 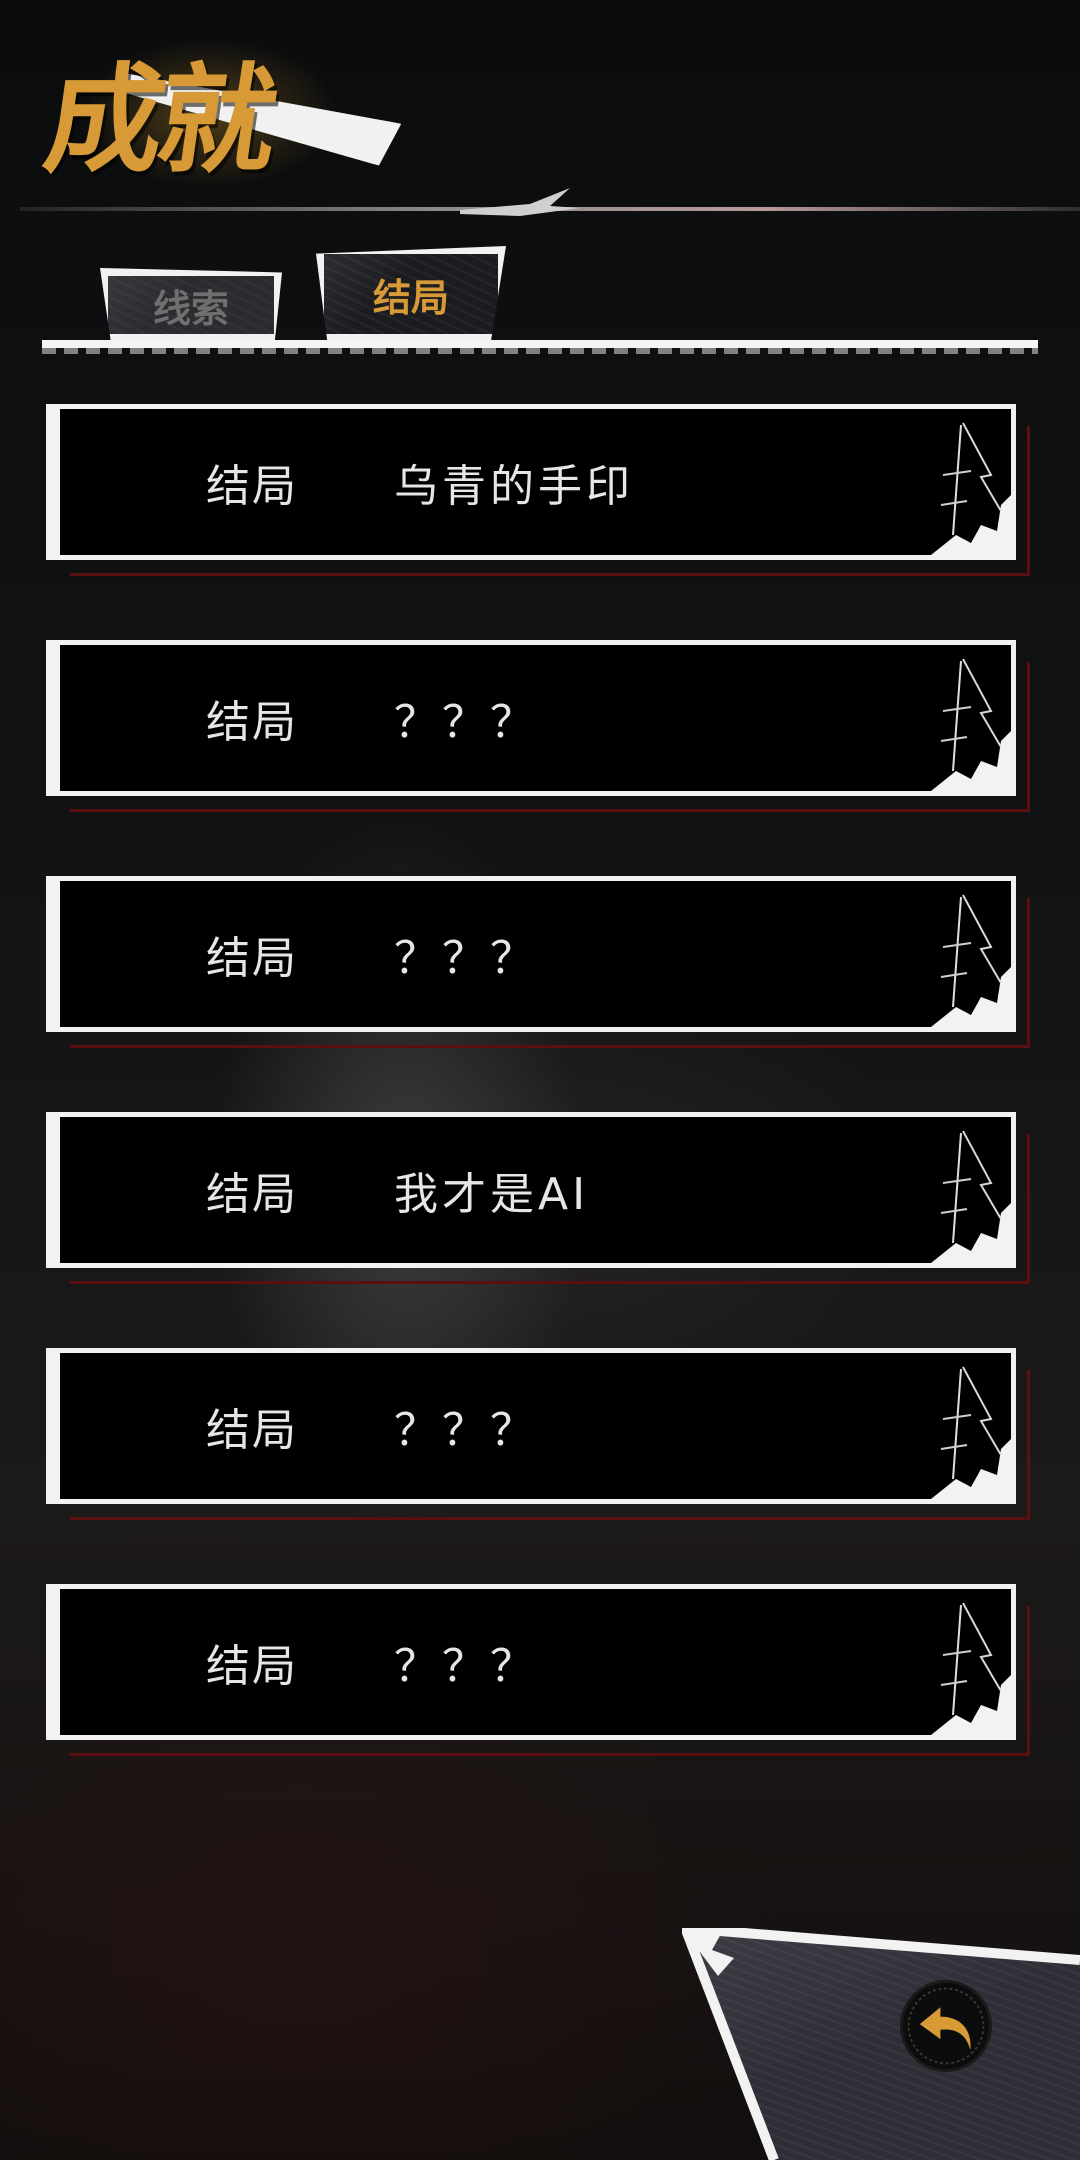 I want to click on back-arrow-icon, so click(x=946, y=2026).